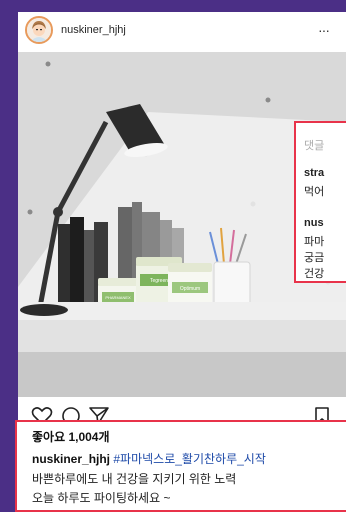  Describe the element at coordinates (320, 202) in the screenshot. I see `comment-panel: 댓글 stra 먹어 nus 파마 궁금 건강` at that location.